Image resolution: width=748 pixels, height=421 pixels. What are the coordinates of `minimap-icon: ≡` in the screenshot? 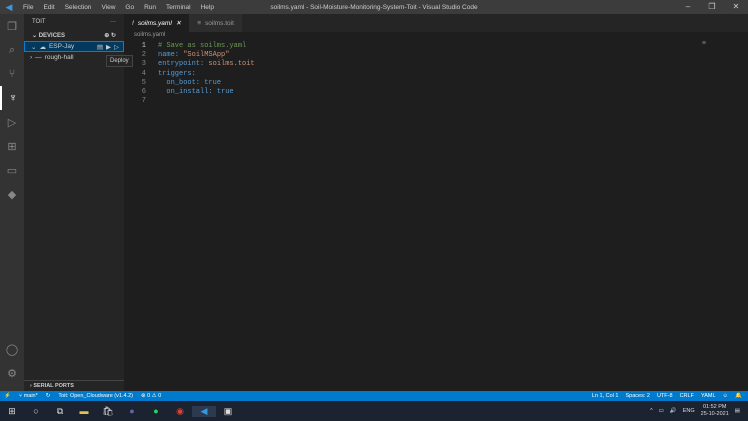 It's located at (704, 43).